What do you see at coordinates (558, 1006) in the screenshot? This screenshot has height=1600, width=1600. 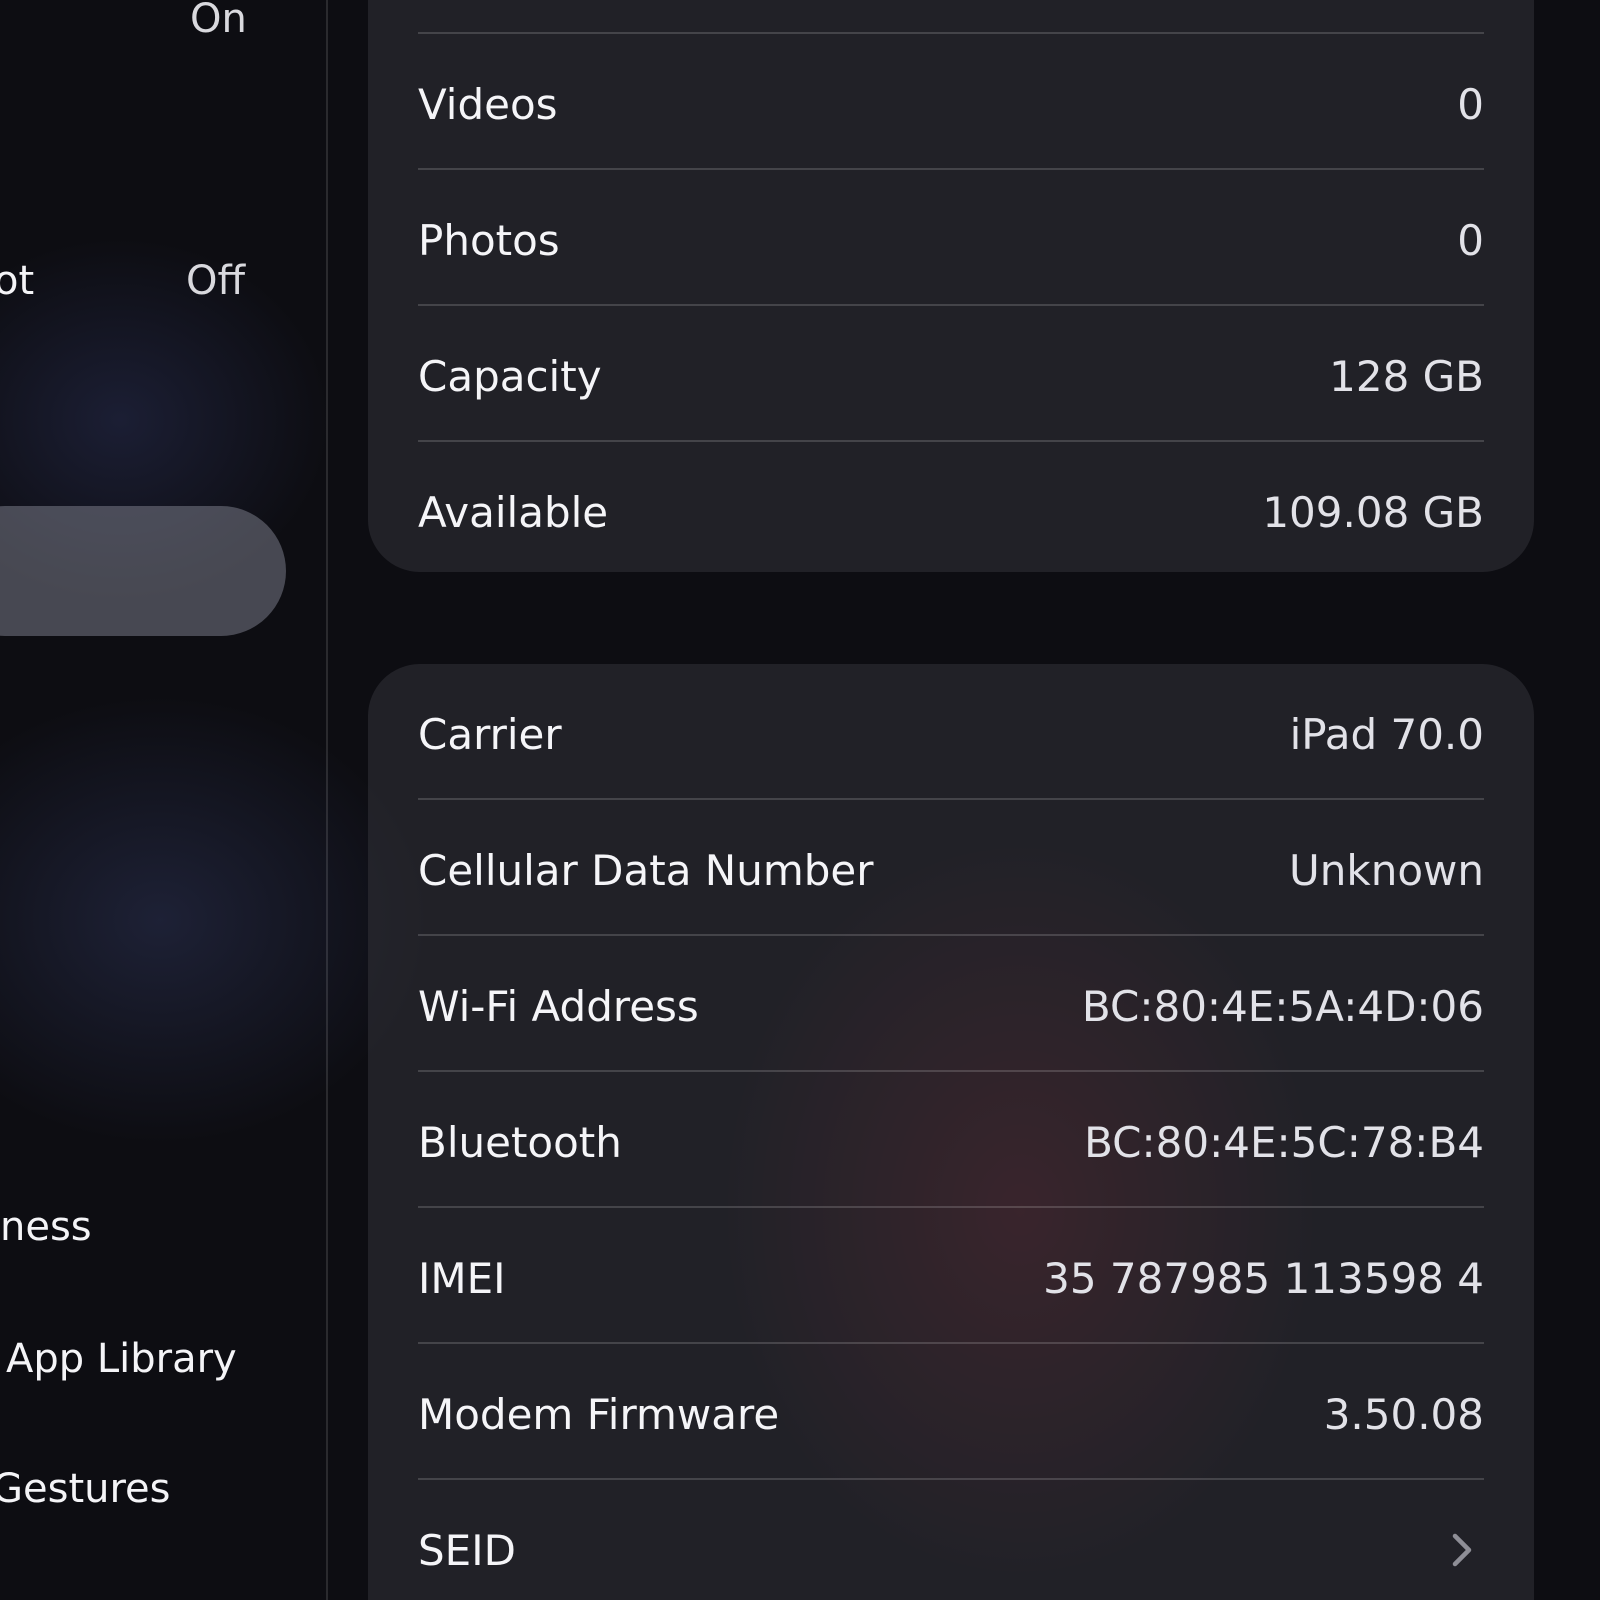 I see `row-label: Wi-Fi Address` at bounding box center [558, 1006].